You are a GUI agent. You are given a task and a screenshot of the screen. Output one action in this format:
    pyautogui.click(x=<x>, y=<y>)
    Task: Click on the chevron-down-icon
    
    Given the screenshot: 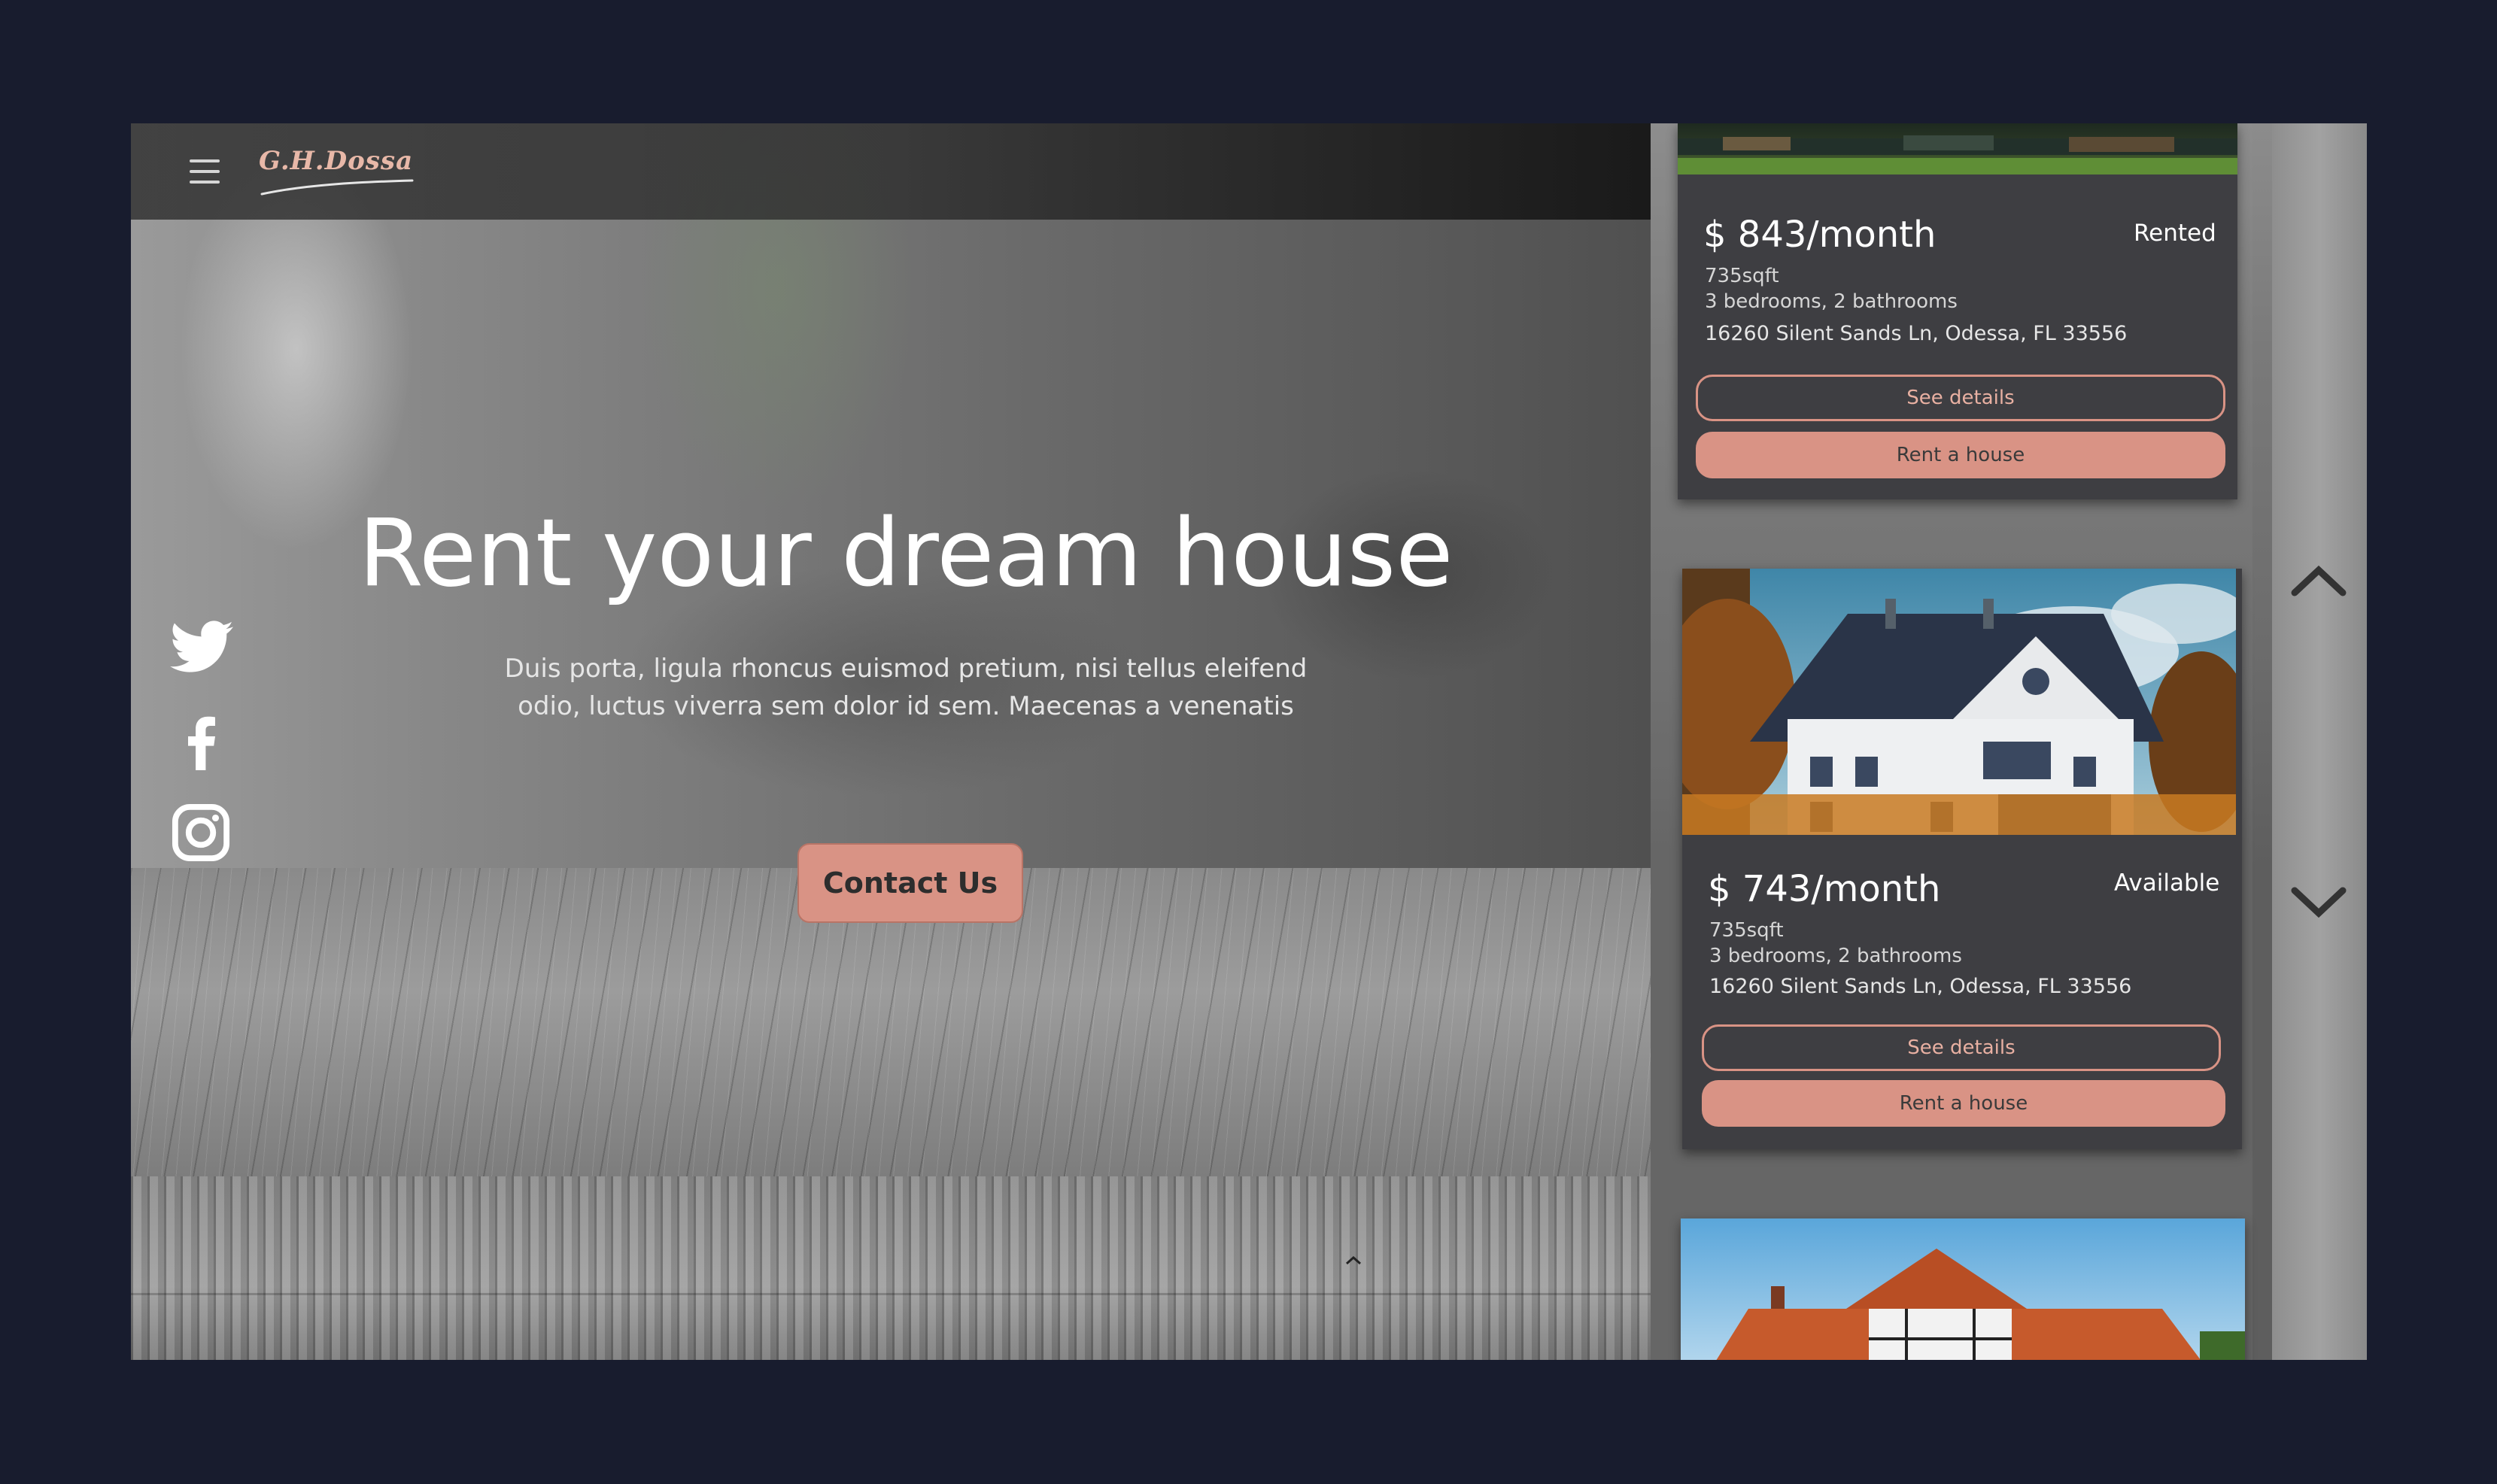 What is the action you would take?
    pyautogui.click(x=2318, y=901)
    